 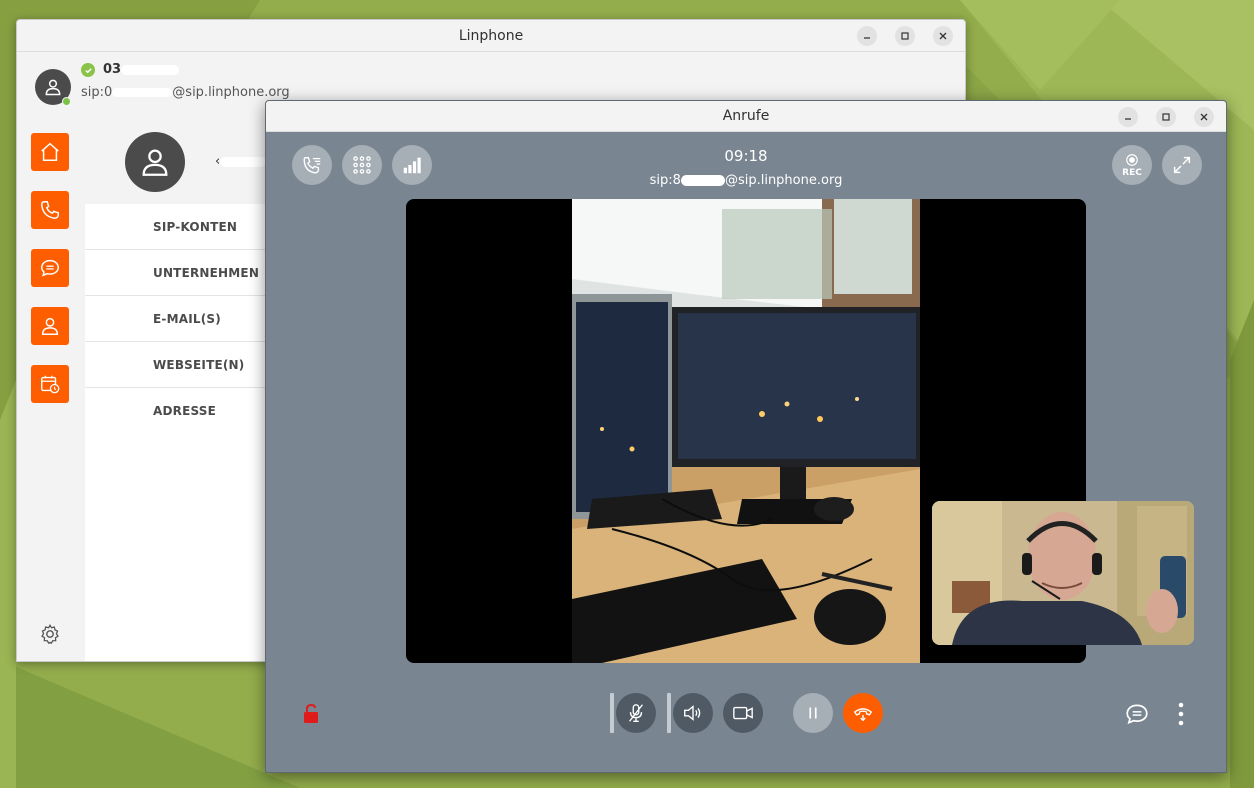 I want to click on home-icon, so click(x=50, y=151).